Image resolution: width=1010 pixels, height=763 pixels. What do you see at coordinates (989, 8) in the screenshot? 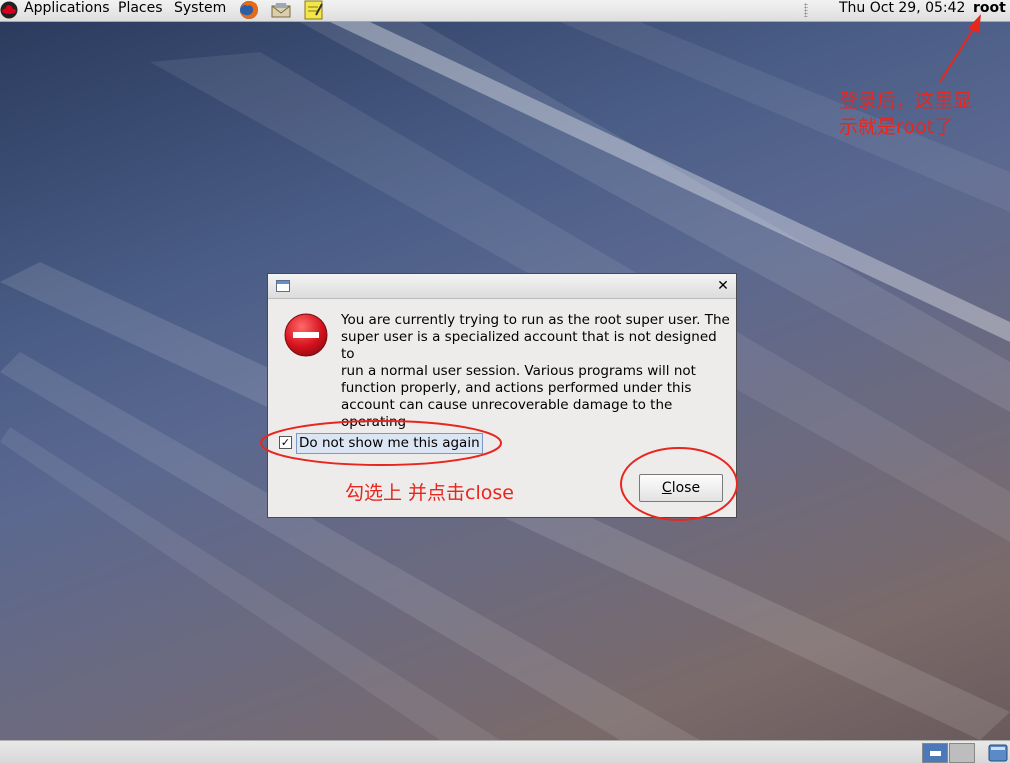
I see `user-menu: root` at bounding box center [989, 8].